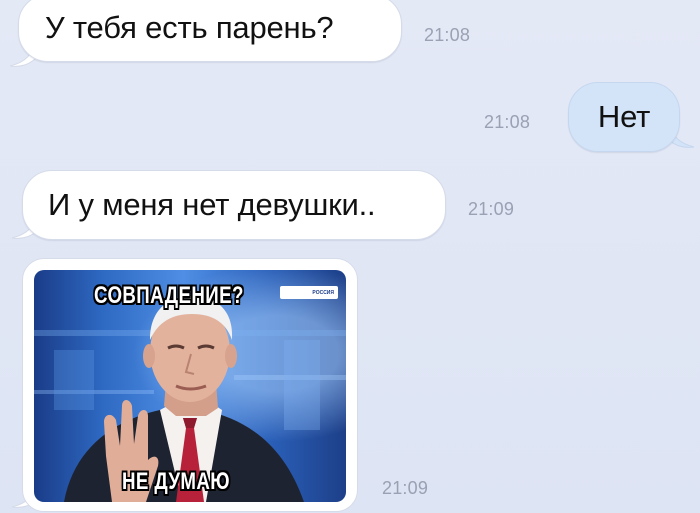  What do you see at coordinates (309, 292) in the screenshot?
I see `channel-logo: РОССИЯ` at bounding box center [309, 292].